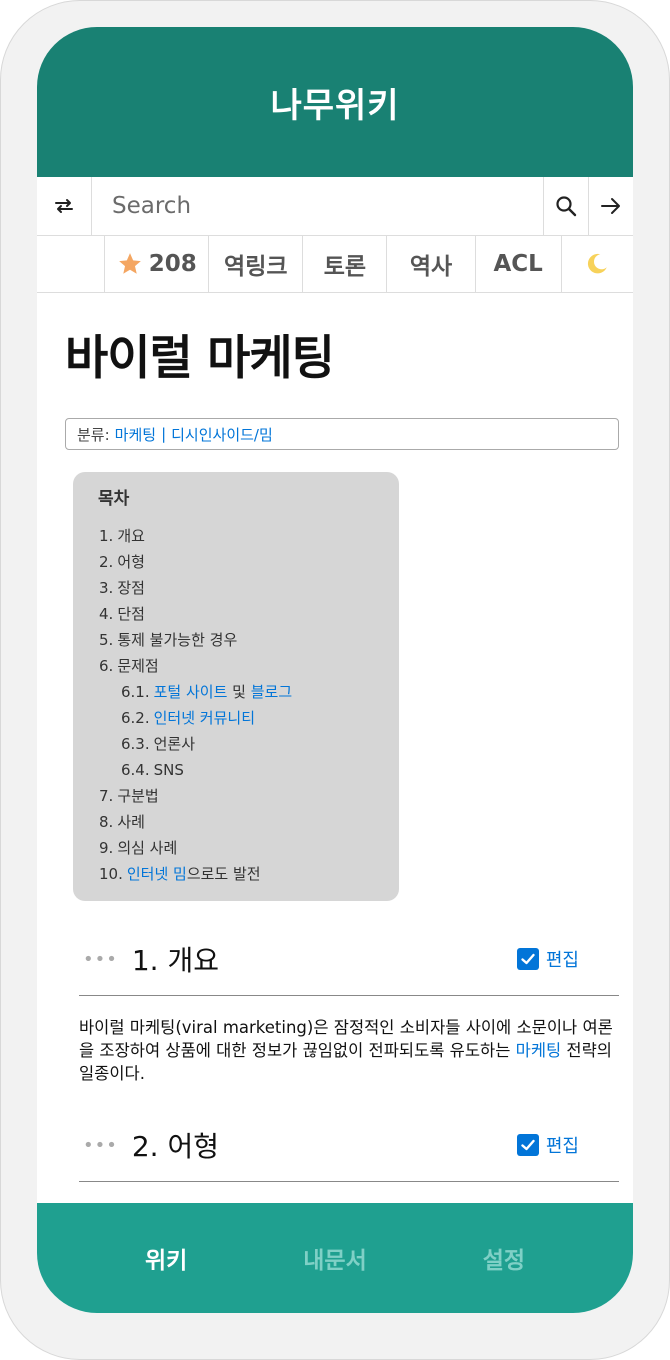 The image size is (670, 1360). I want to click on search-button, so click(565, 206).